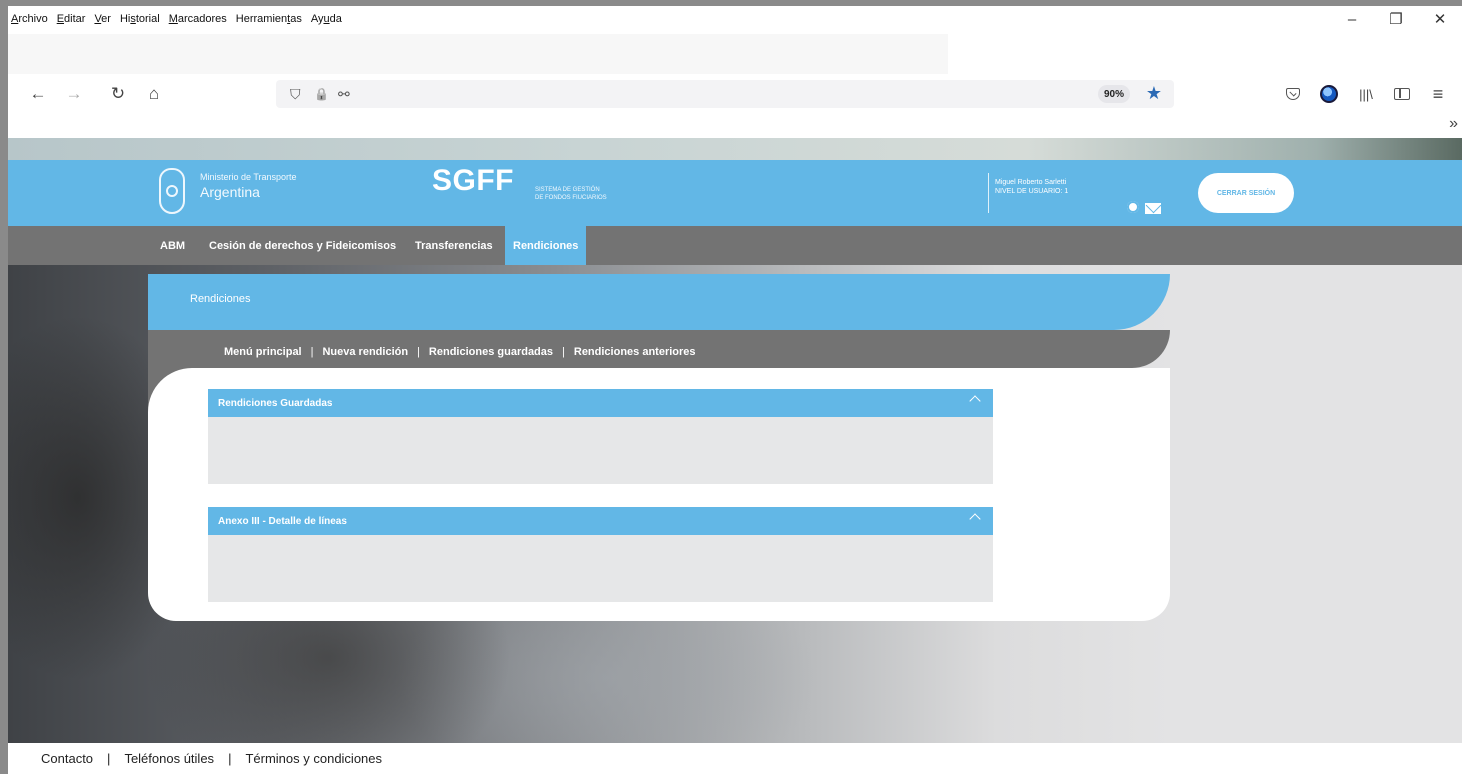  What do you see at coordinates (269, 19) in the screenshot?
I see `menu-herramientas: Herramientas` at bounding box center [269, 19].